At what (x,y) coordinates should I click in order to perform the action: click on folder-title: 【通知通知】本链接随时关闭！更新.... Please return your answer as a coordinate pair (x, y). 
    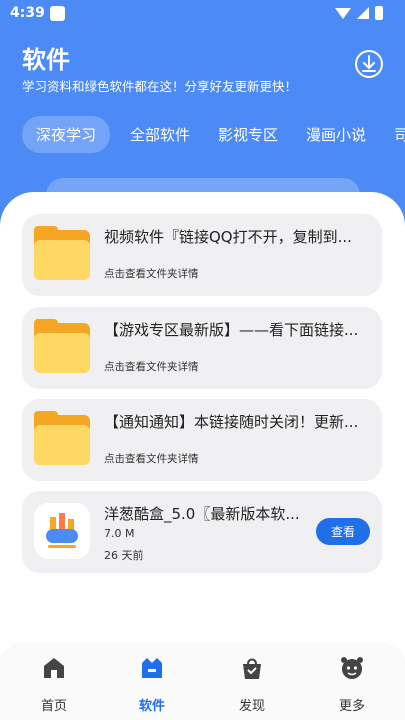
    Looking at the image, I should click on (231, 422).